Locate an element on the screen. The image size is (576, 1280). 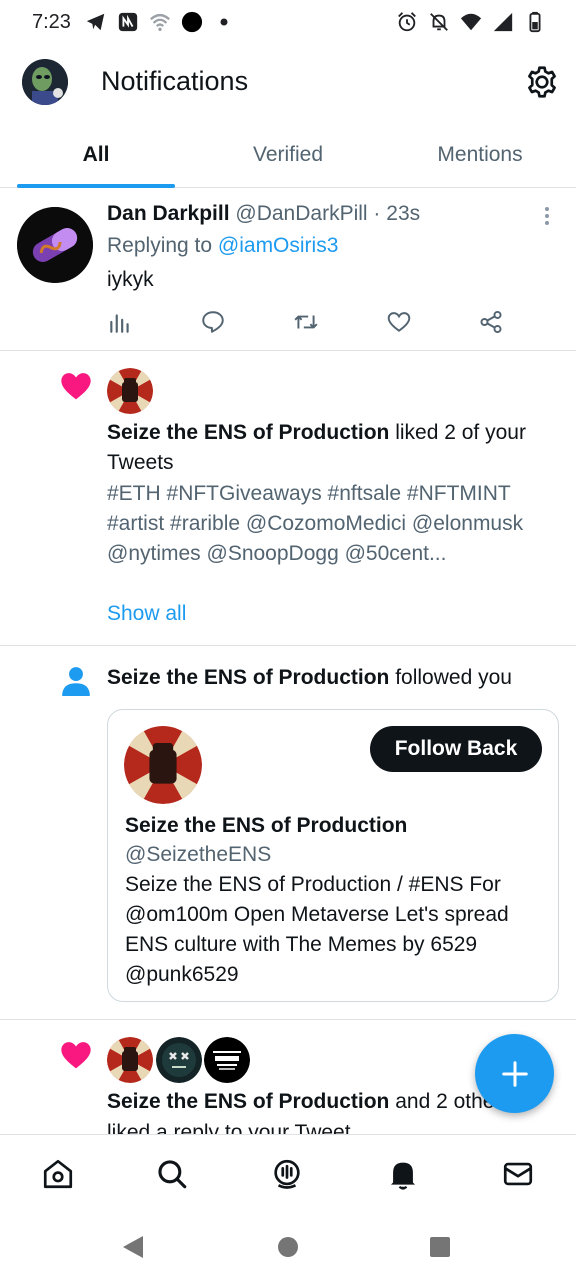
battery-icon is located at coordinates (535, 22).